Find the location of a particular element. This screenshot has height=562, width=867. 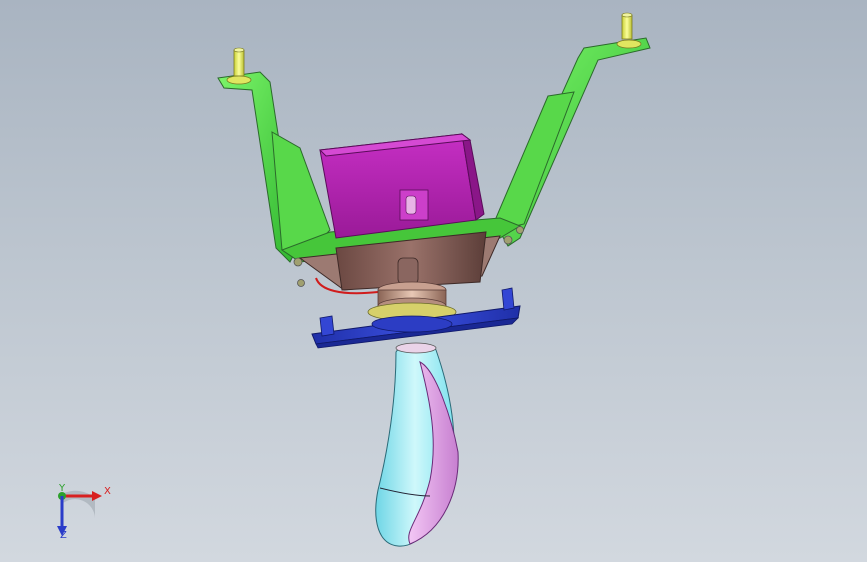

z-axis-label: Z is located at coordinates (63, 535).